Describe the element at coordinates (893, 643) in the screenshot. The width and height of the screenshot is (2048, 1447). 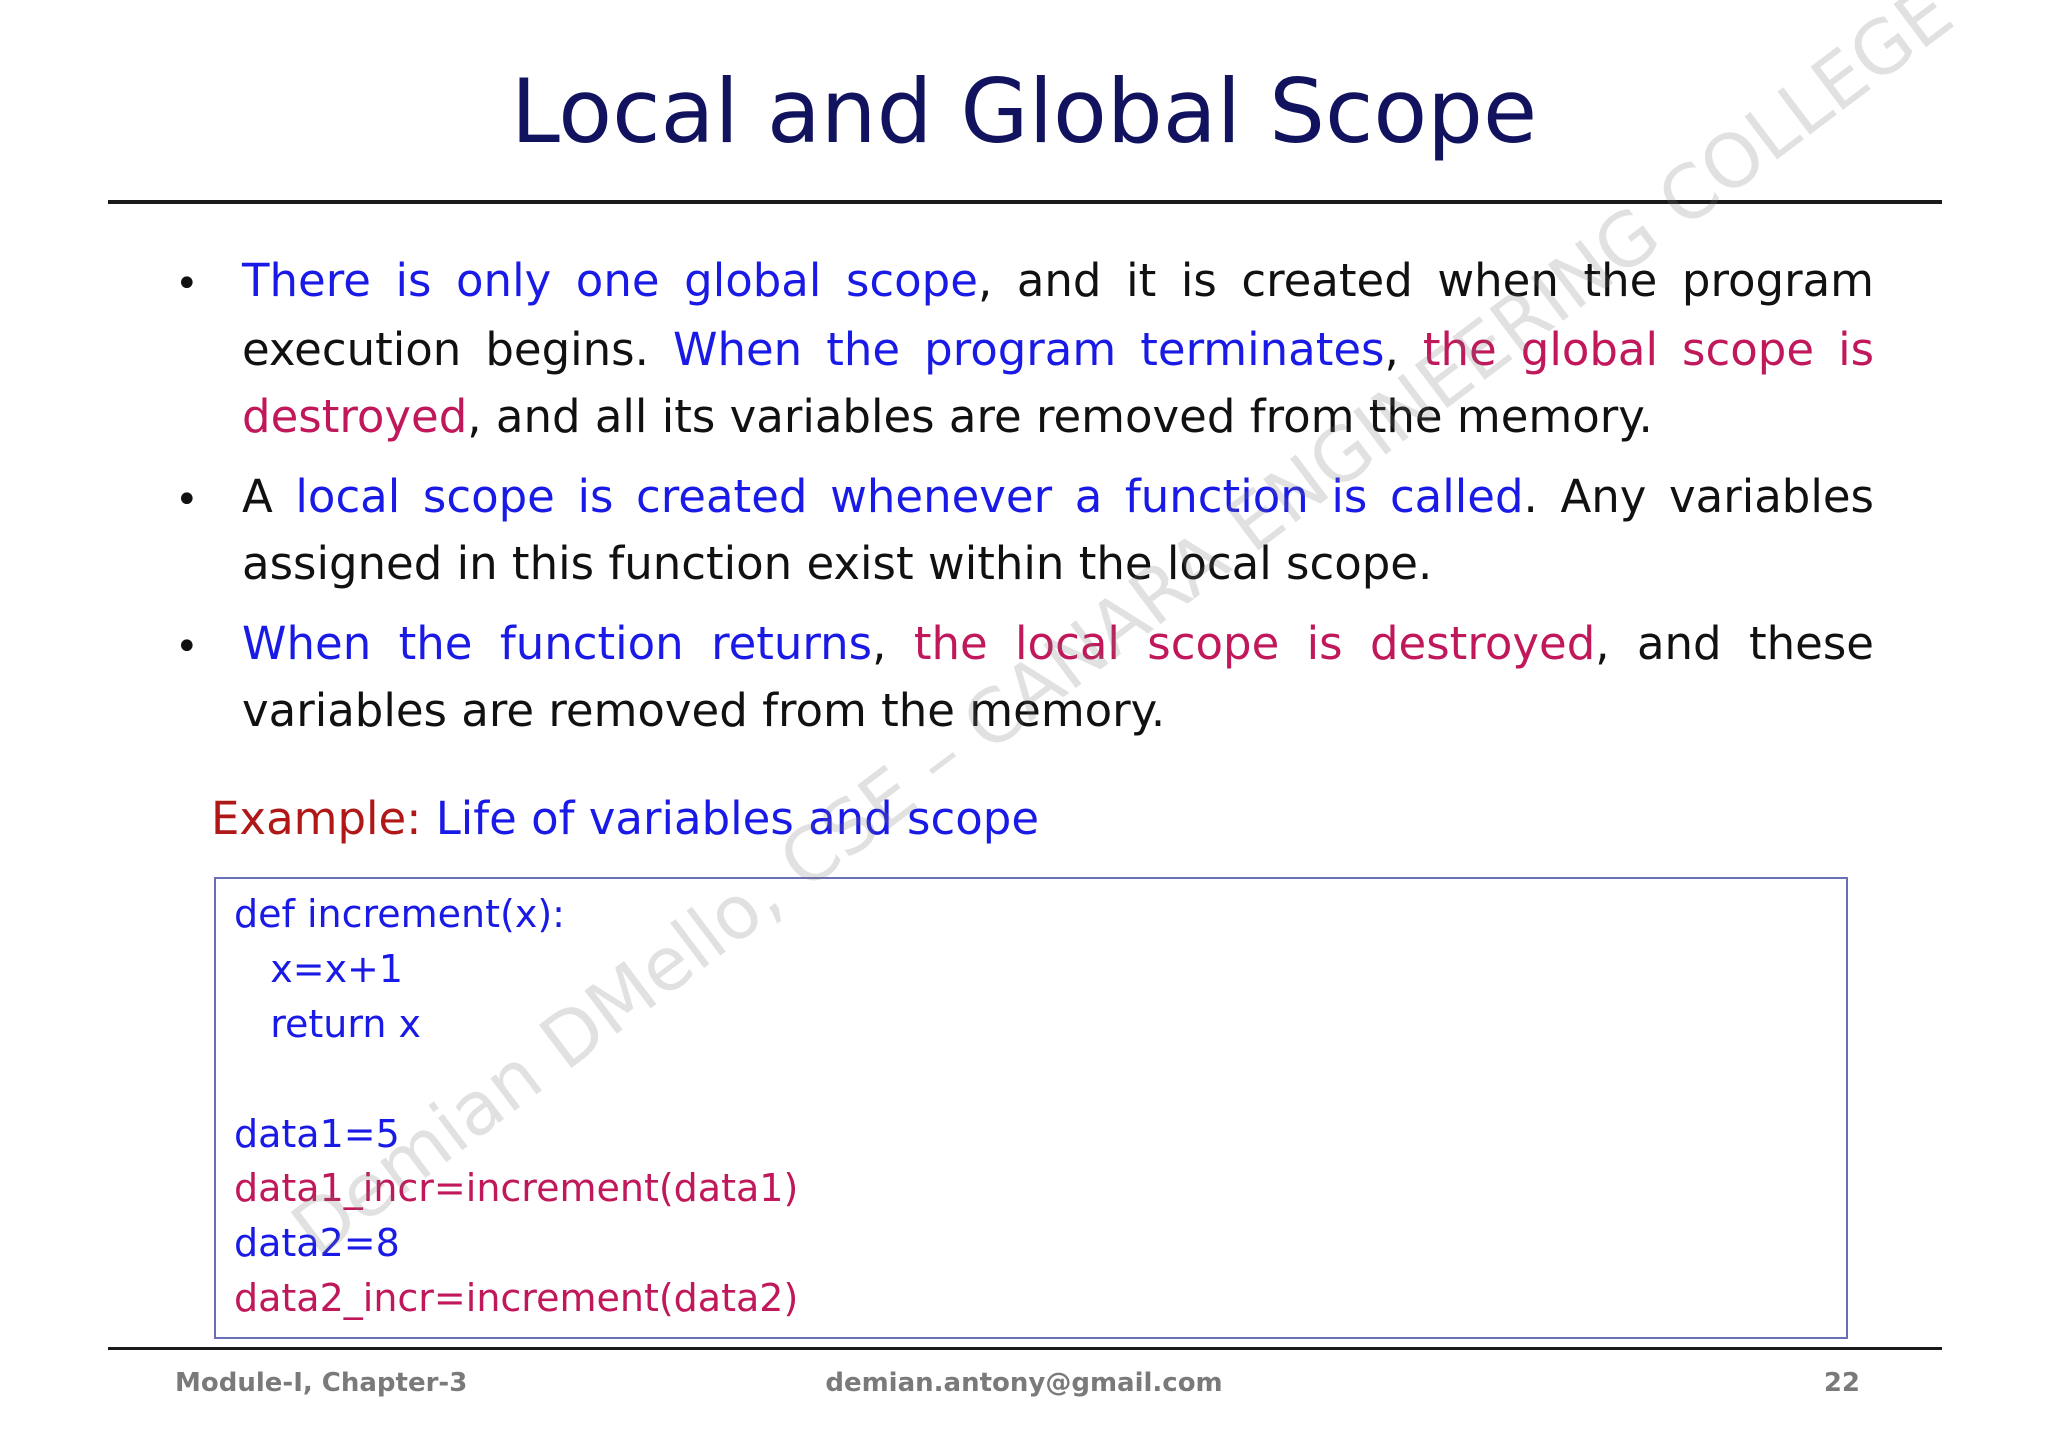
I see `text-run: ,` at that location.